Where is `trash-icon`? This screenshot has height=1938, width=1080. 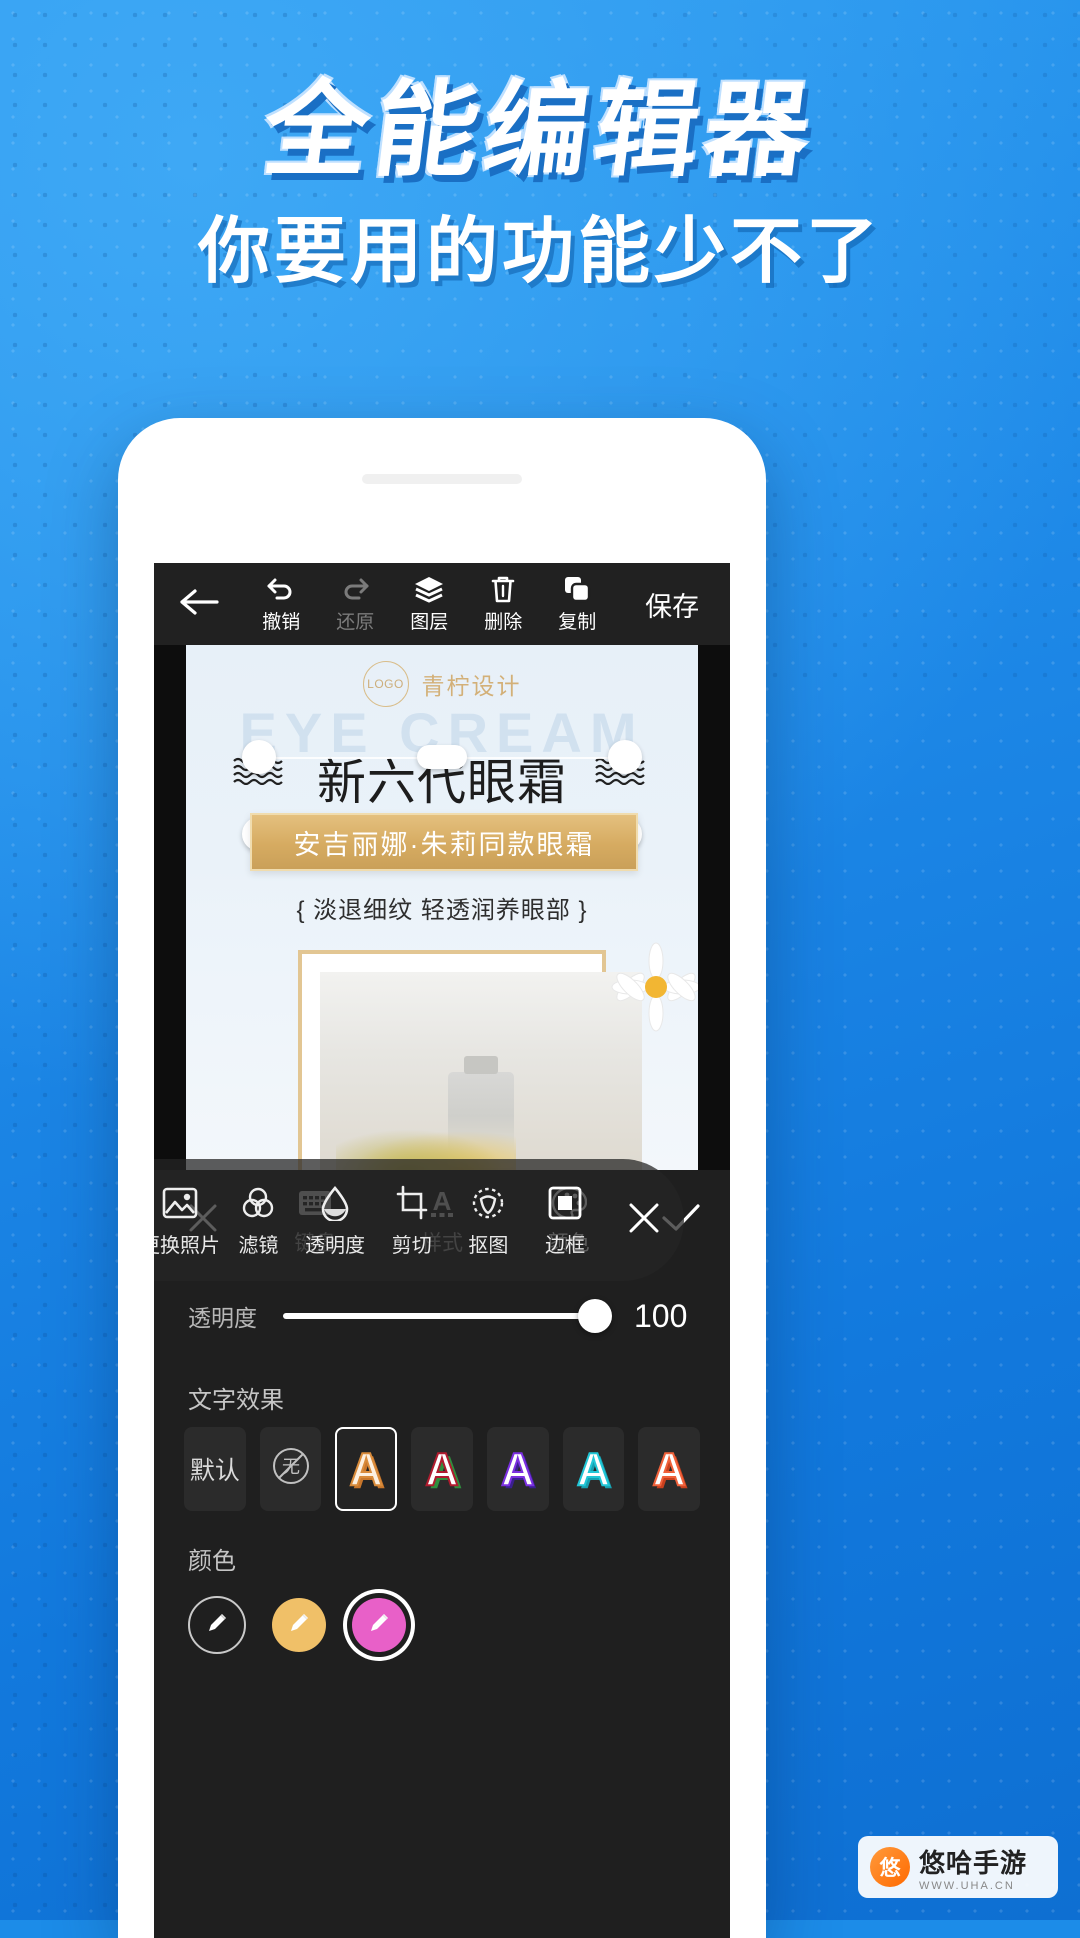 trash-icon is located at coordinates (503, 589).